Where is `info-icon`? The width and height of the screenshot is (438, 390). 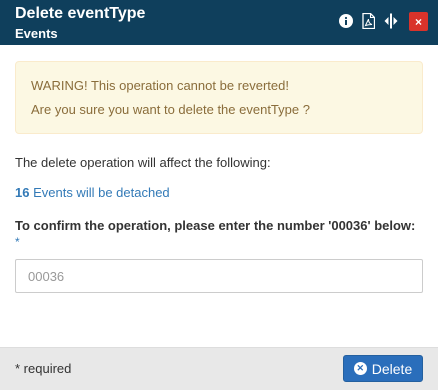
info-icon is located at coordinates (346, 21).